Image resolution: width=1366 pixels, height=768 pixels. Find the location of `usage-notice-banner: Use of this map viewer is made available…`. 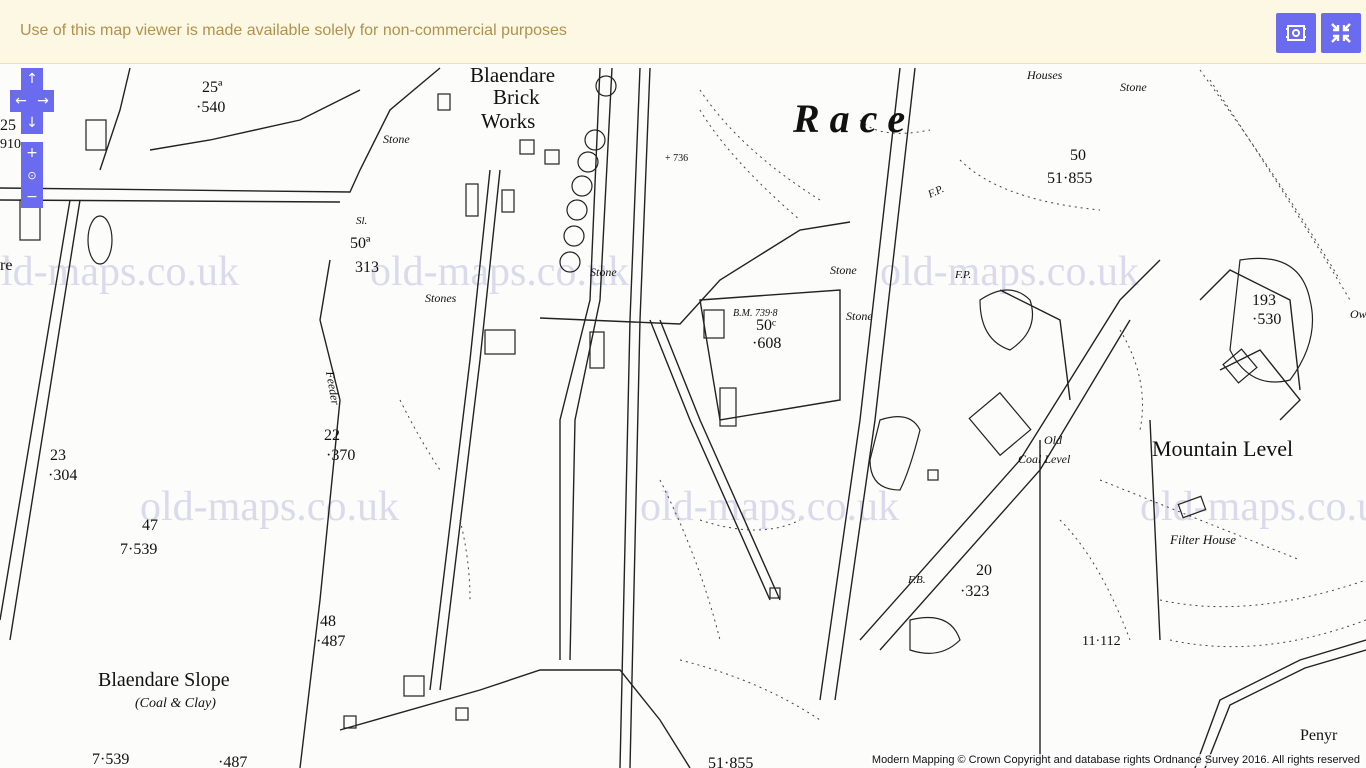

usage-notice-banner: Use of this map viewer is made available… is located at coordinates (683, 32).